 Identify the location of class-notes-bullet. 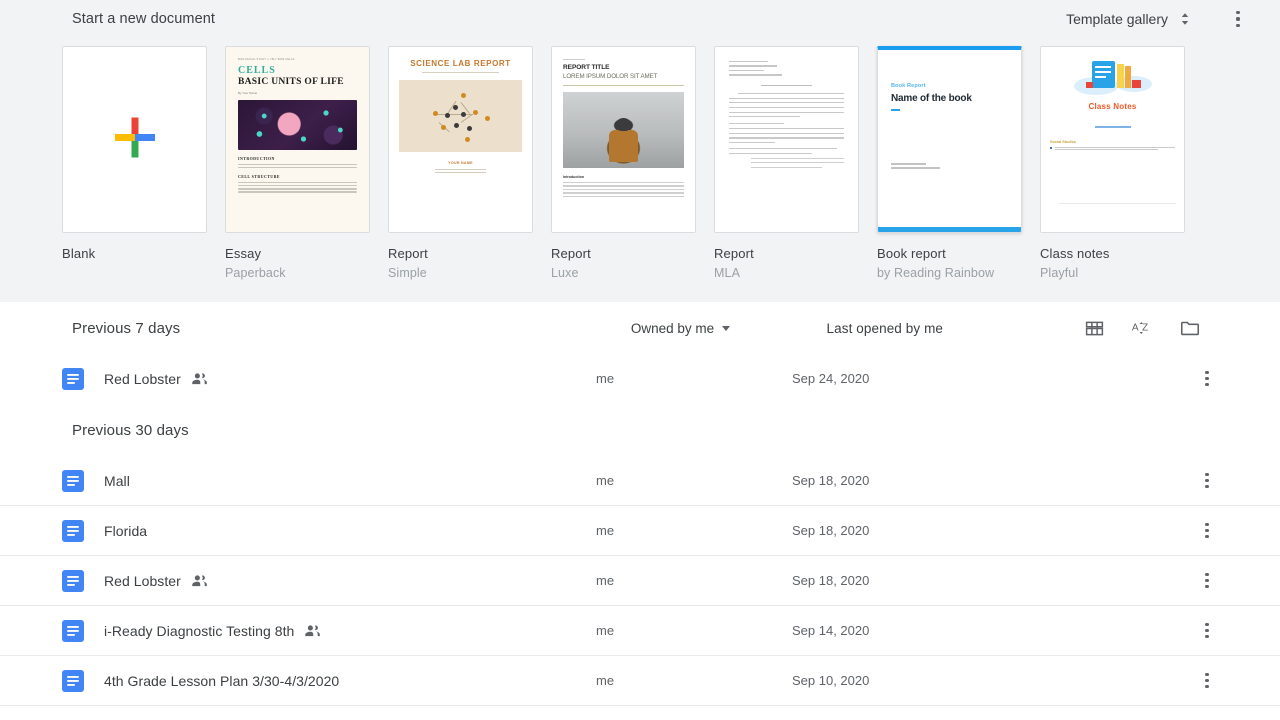
(1112, 149).